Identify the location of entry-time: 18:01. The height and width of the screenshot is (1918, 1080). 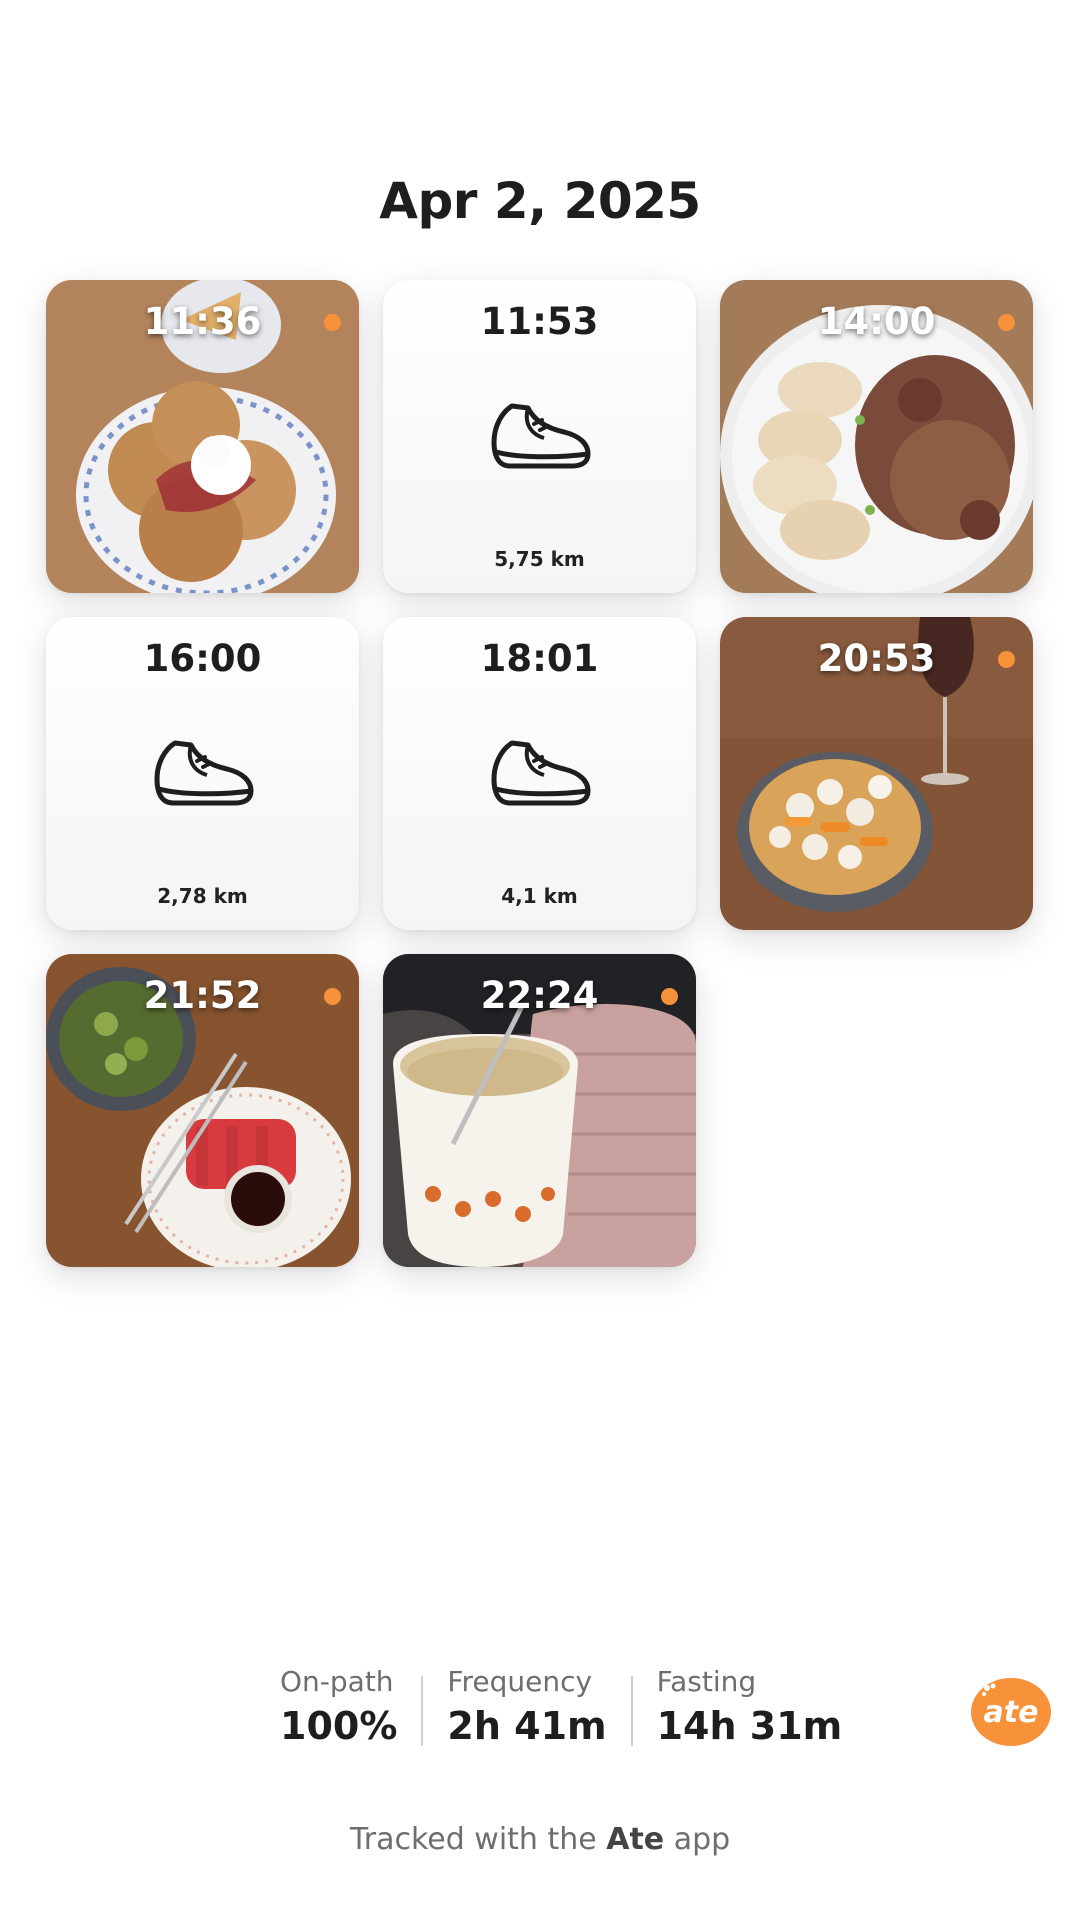
(539, 658).